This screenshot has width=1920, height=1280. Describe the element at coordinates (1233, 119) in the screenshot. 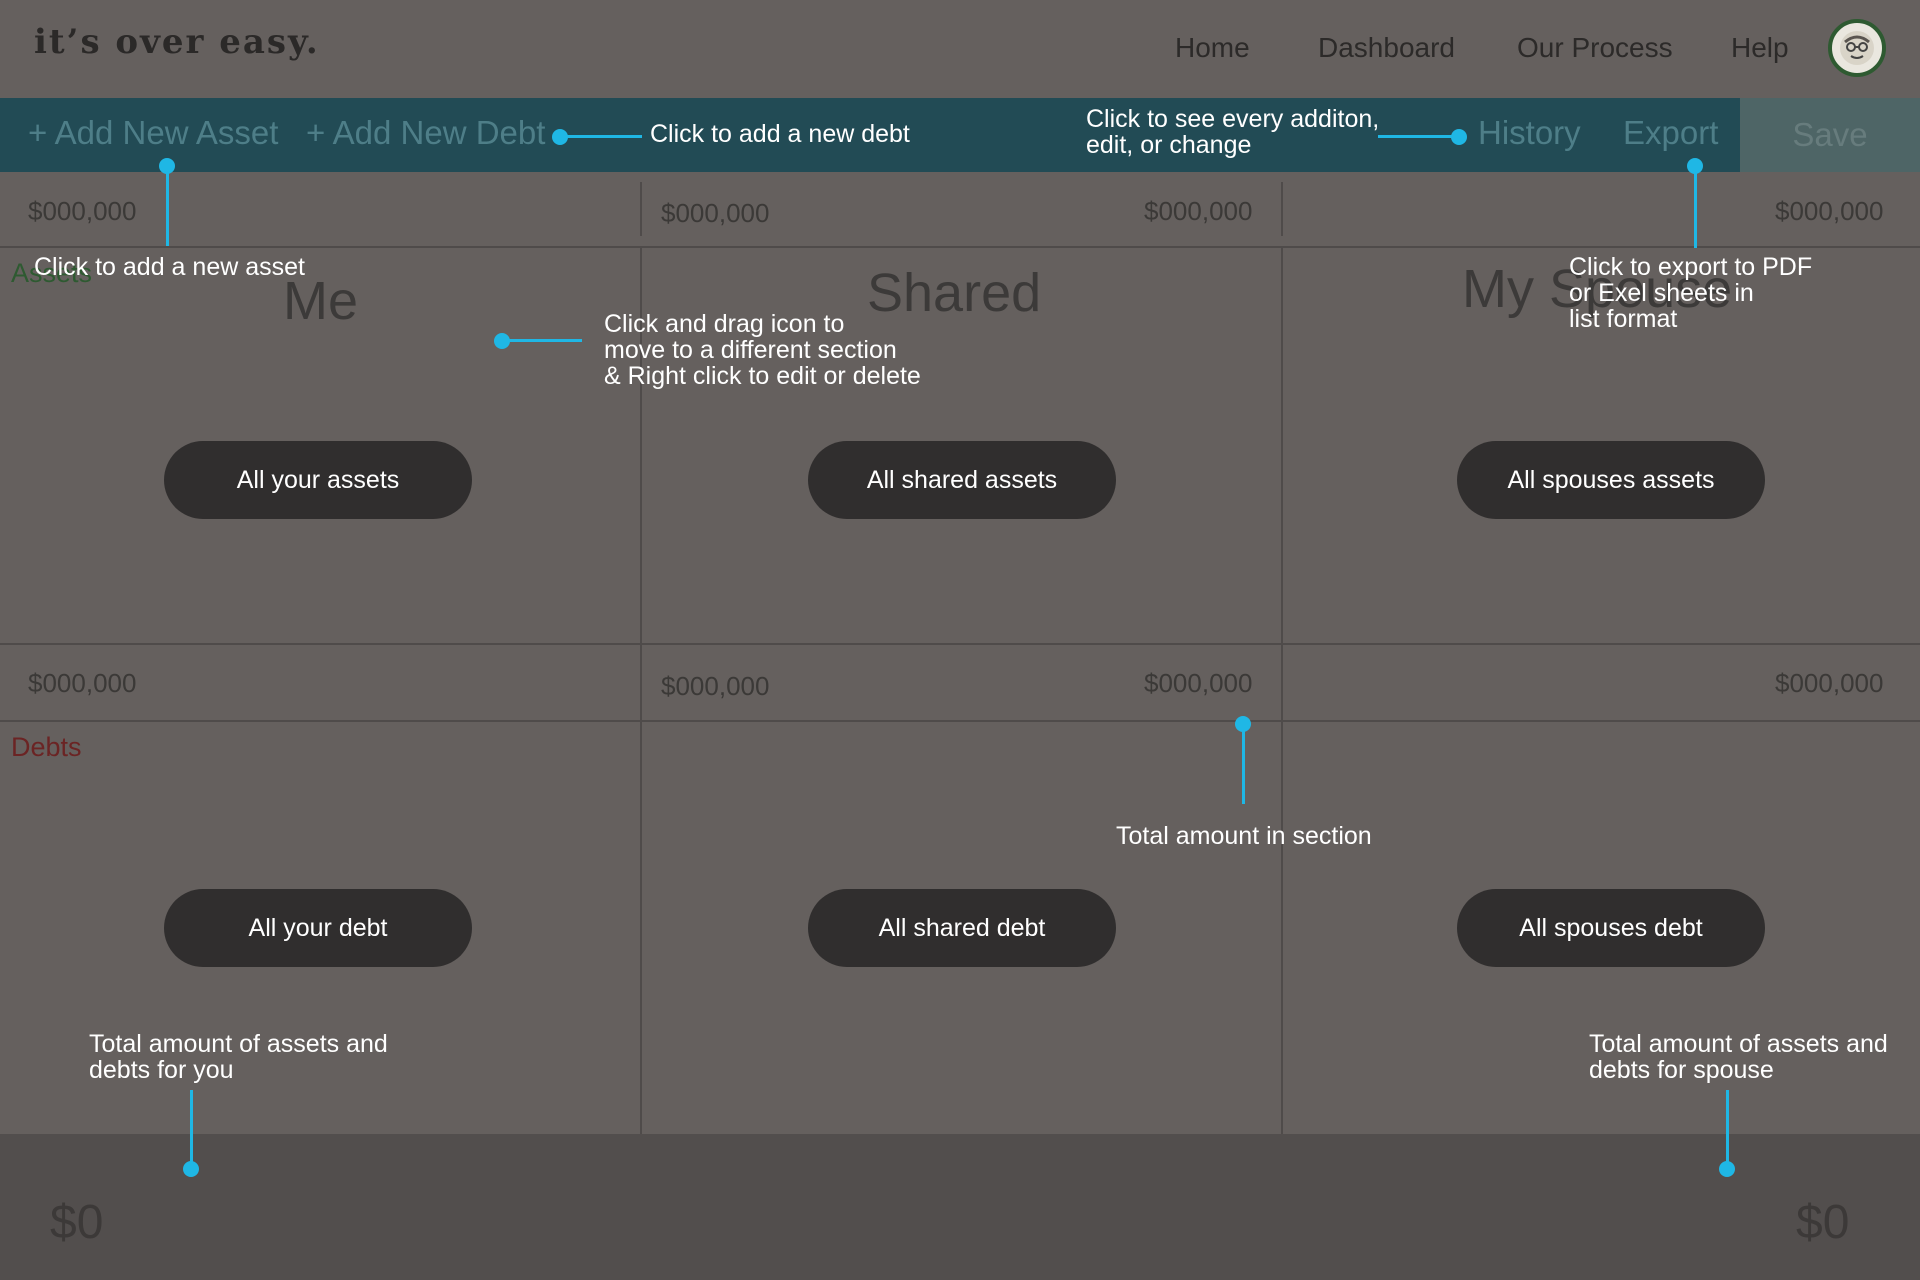

I see `annotation-line: Click to see every additon,` at that location.